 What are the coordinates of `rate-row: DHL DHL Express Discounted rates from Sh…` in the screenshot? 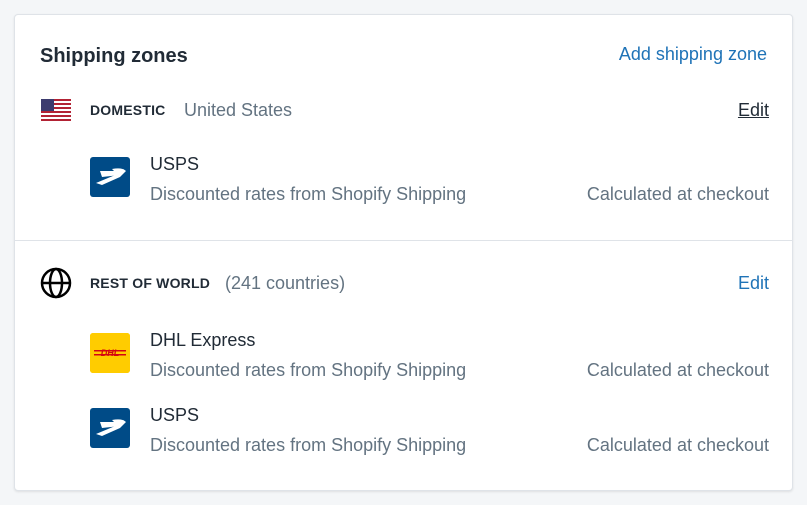 It's located at (429, 355).